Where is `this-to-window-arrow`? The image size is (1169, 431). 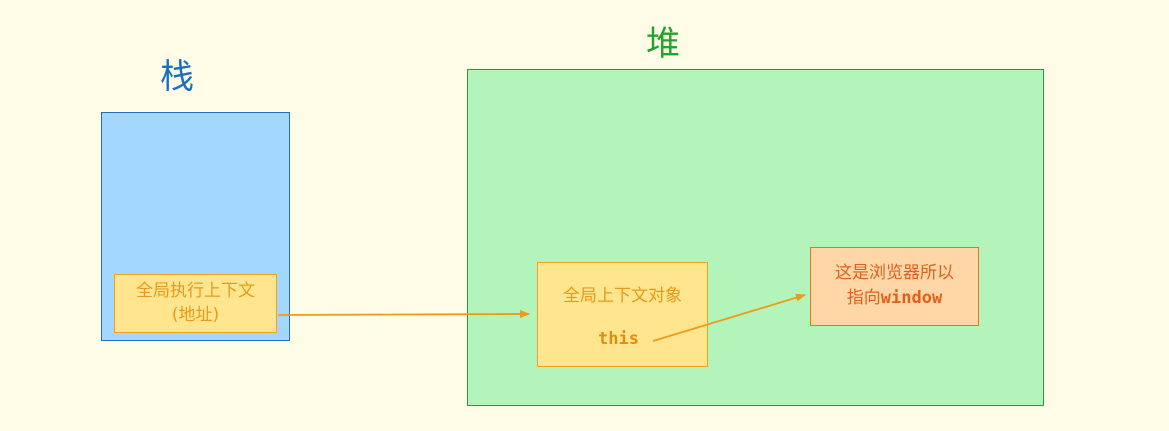
this-to-window-arrow is located at coordinates (729, 317).